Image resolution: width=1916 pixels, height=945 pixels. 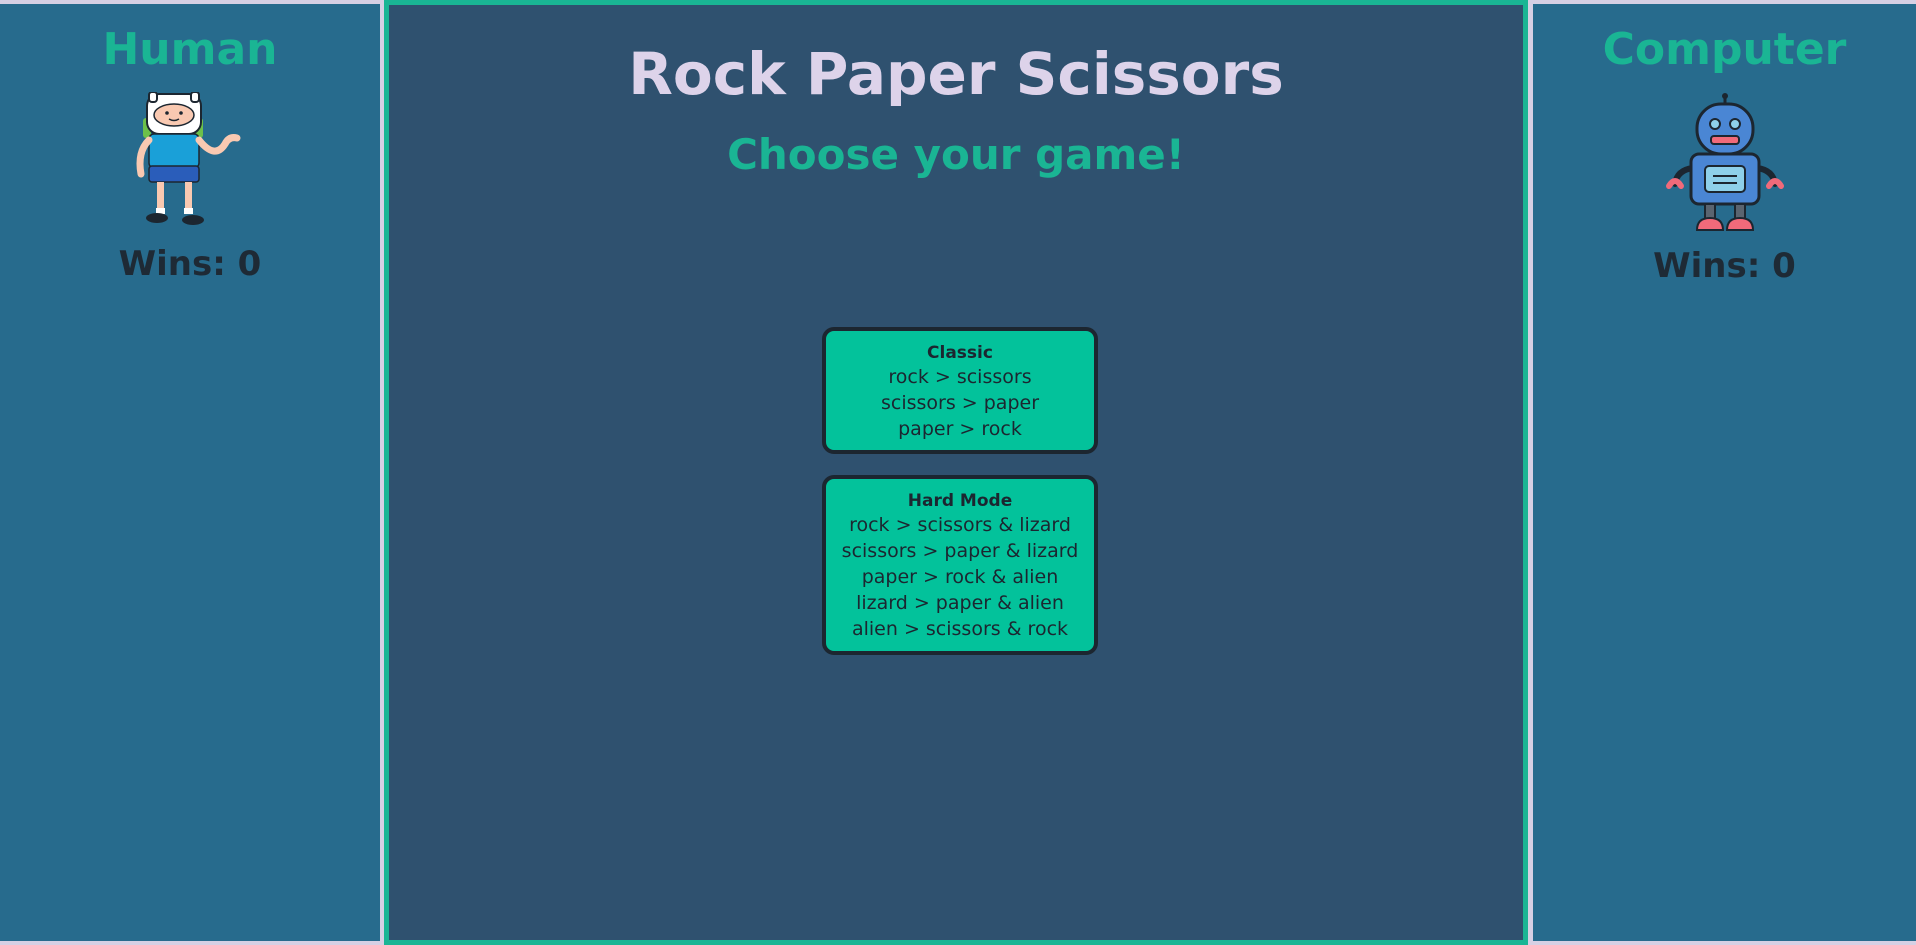 What do you see at coordinates (960, 353) in the screenshot?
I see `classic-mode-name: Classic` at bounding box center [960, 353].